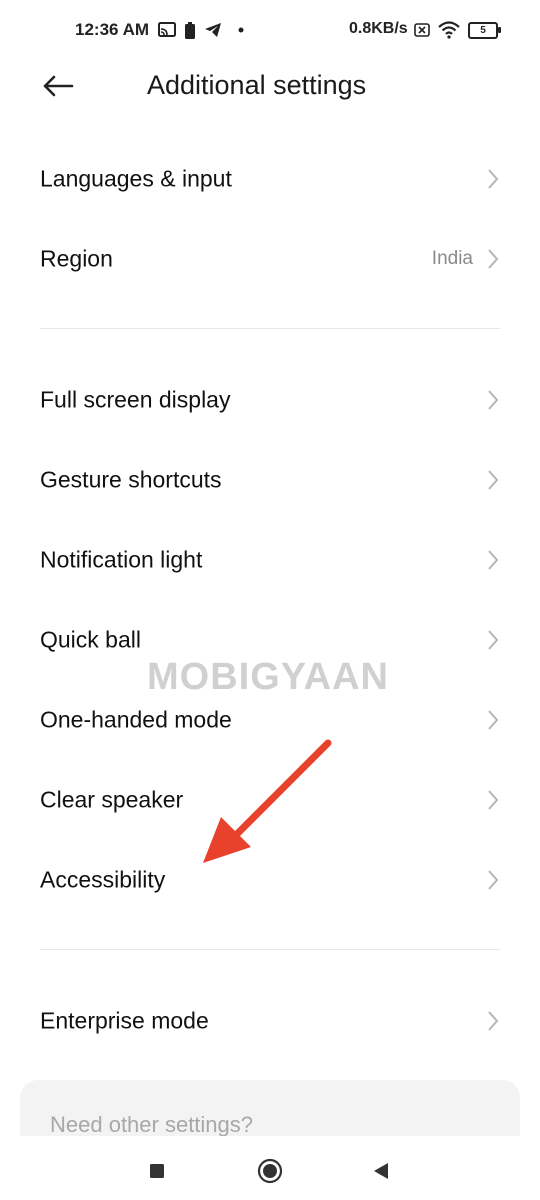 The image size is (540, 1200). I want to click on dot-icon, so click(241, 30).